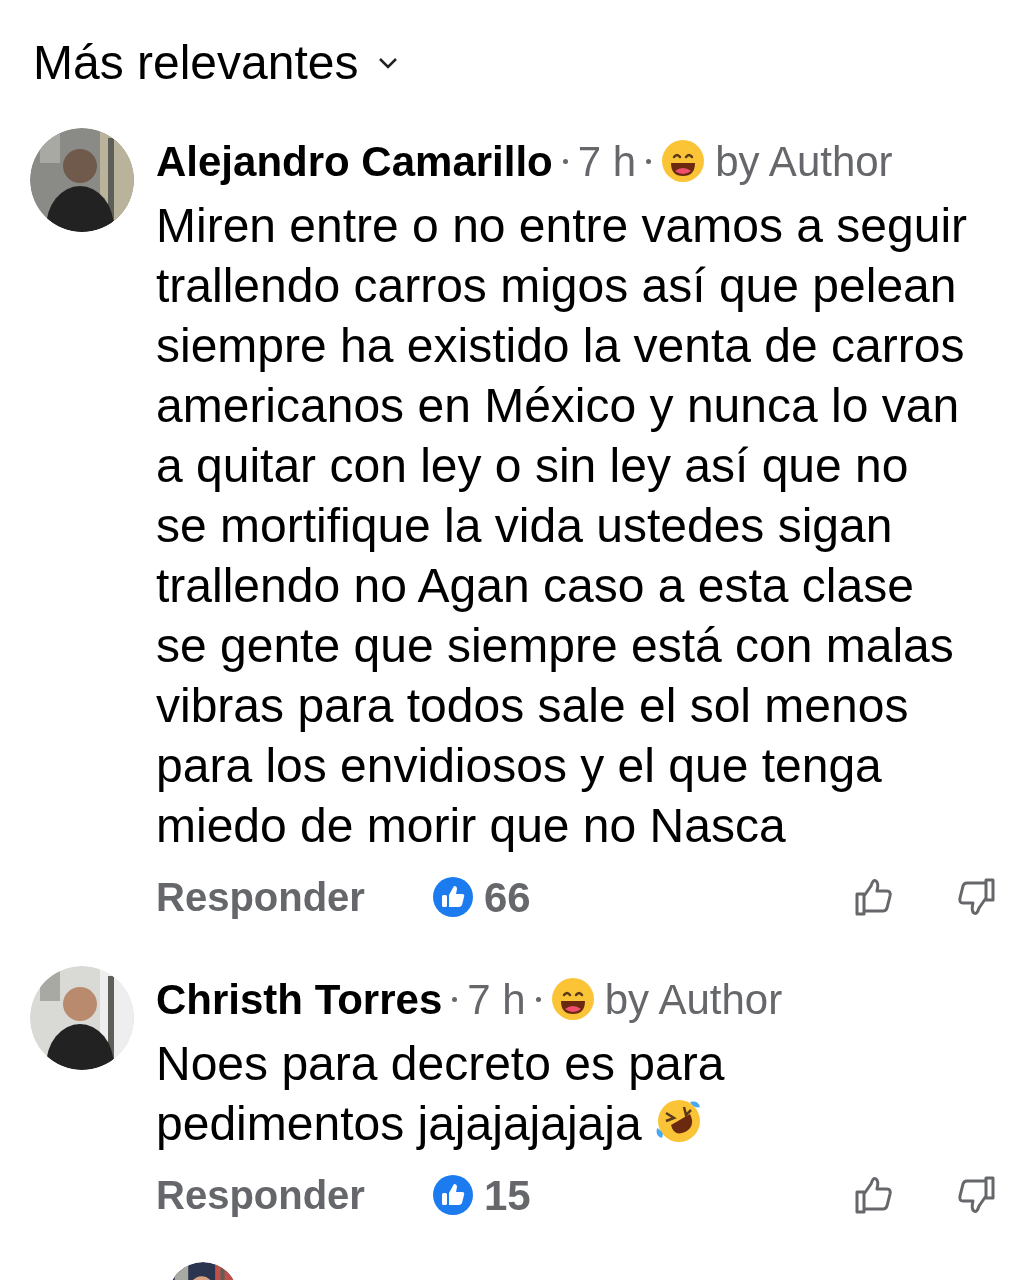 Image resolution: width=1027 pixels, height=1280 pixels. What do you see at coordinates (299, 999) in the screenshot?
I see `author-name: Christh Torres` at bounding box center [299, 999].